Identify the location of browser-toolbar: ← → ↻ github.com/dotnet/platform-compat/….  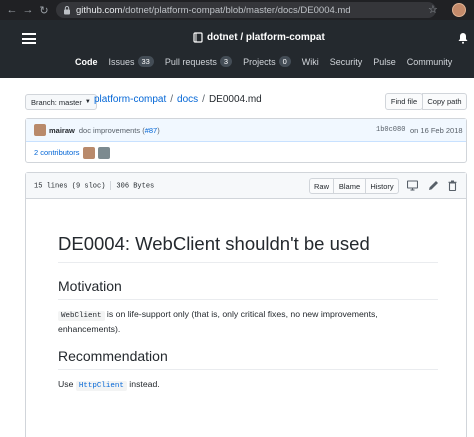
(237, 10).